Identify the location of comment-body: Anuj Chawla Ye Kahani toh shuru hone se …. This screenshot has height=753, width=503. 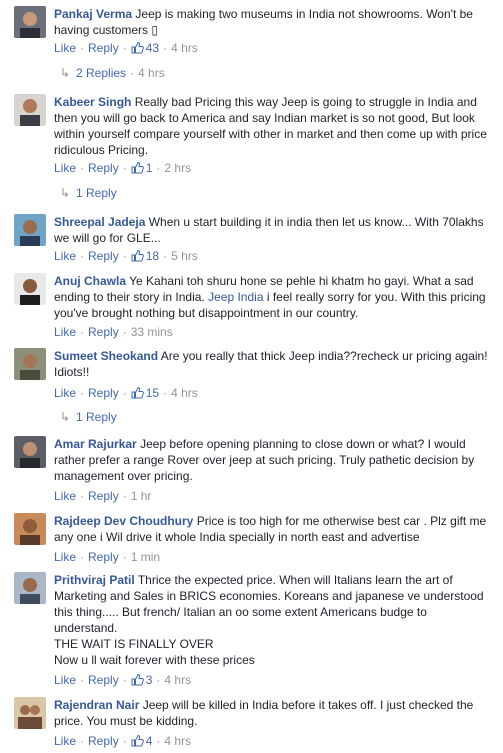
(272, 297).